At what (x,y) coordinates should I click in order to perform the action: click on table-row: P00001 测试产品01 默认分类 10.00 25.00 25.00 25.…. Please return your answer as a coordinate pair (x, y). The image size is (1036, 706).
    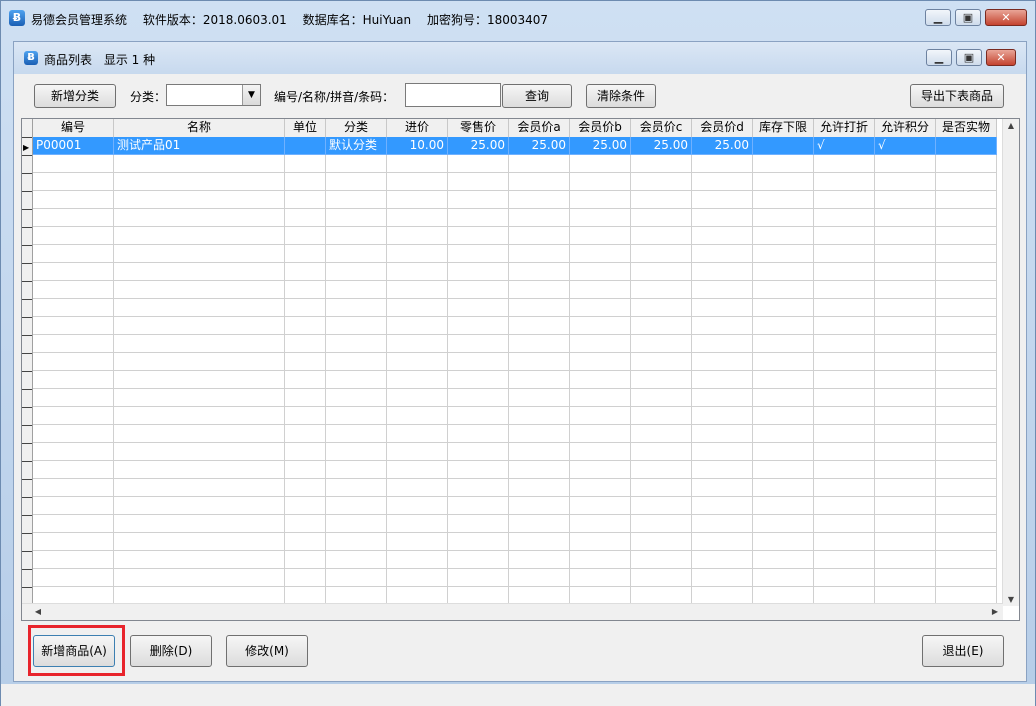
    Looking at the image, I should click on (515, 146).